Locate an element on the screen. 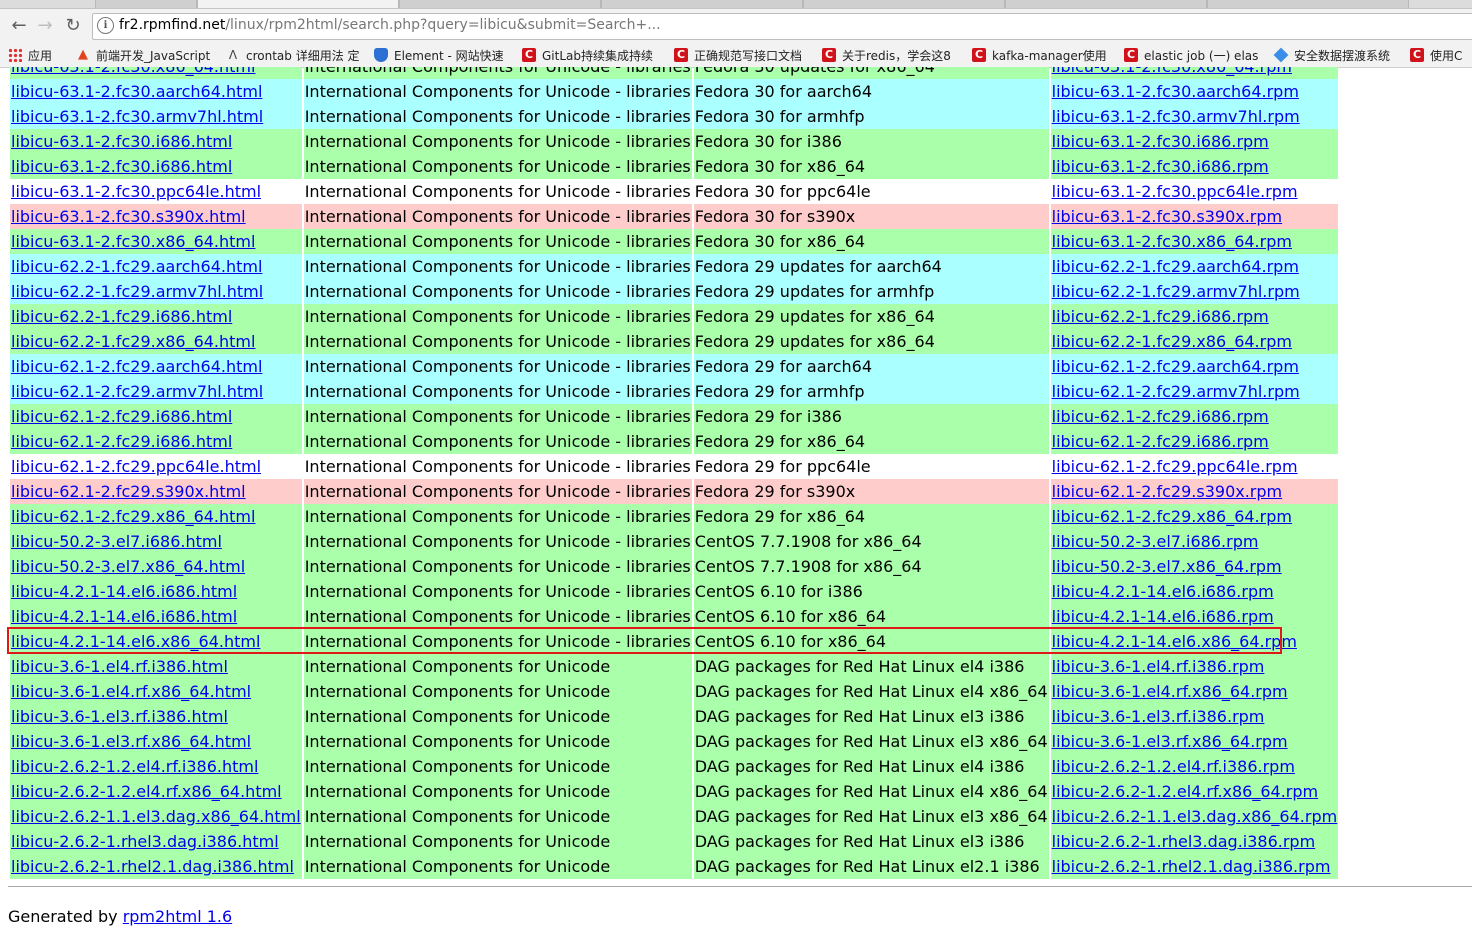 The image size is (1472, 933). package-rpm-cell: libicu-62.1-2.fc29.i686.rpm is located at coordinates (1194, 416).